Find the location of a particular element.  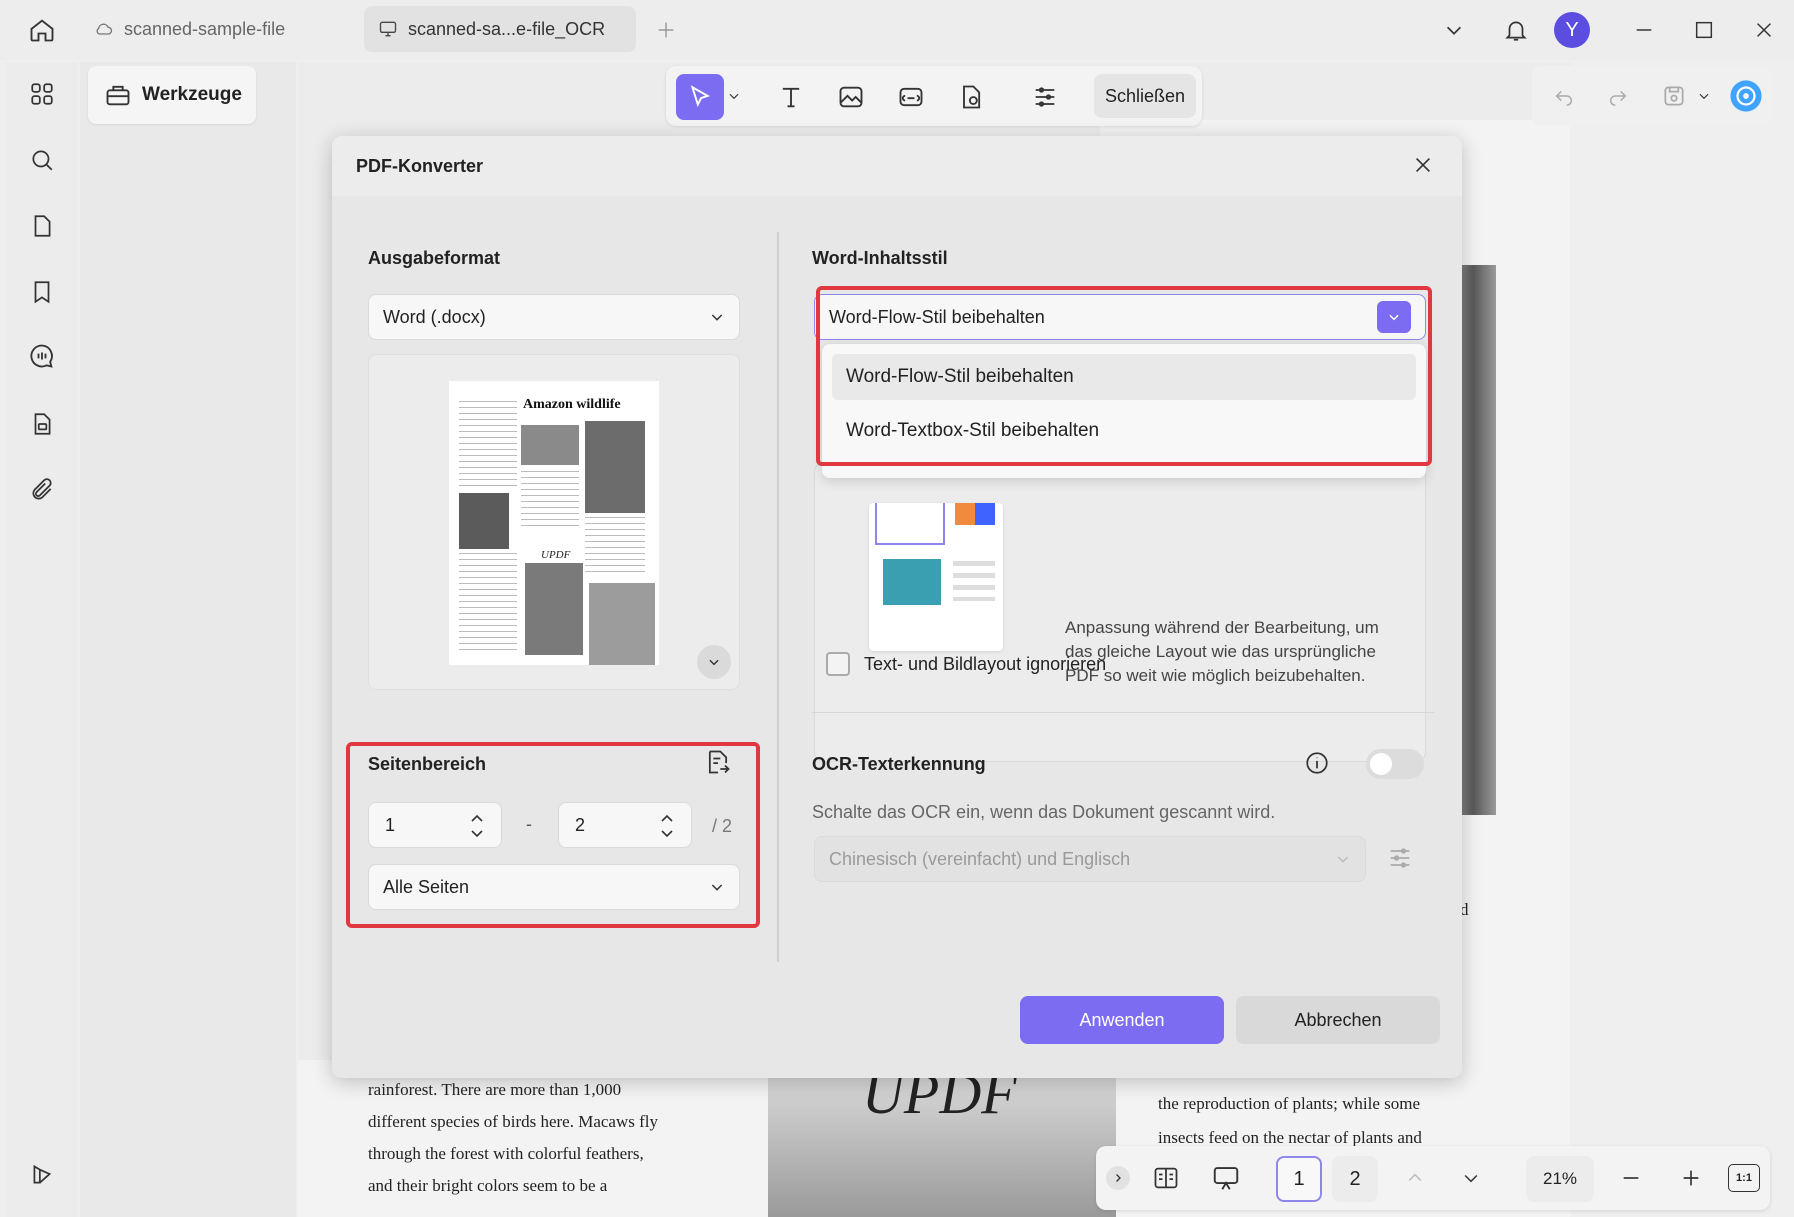

page-2-button: 2 is located at coordinates (1355, 1179).